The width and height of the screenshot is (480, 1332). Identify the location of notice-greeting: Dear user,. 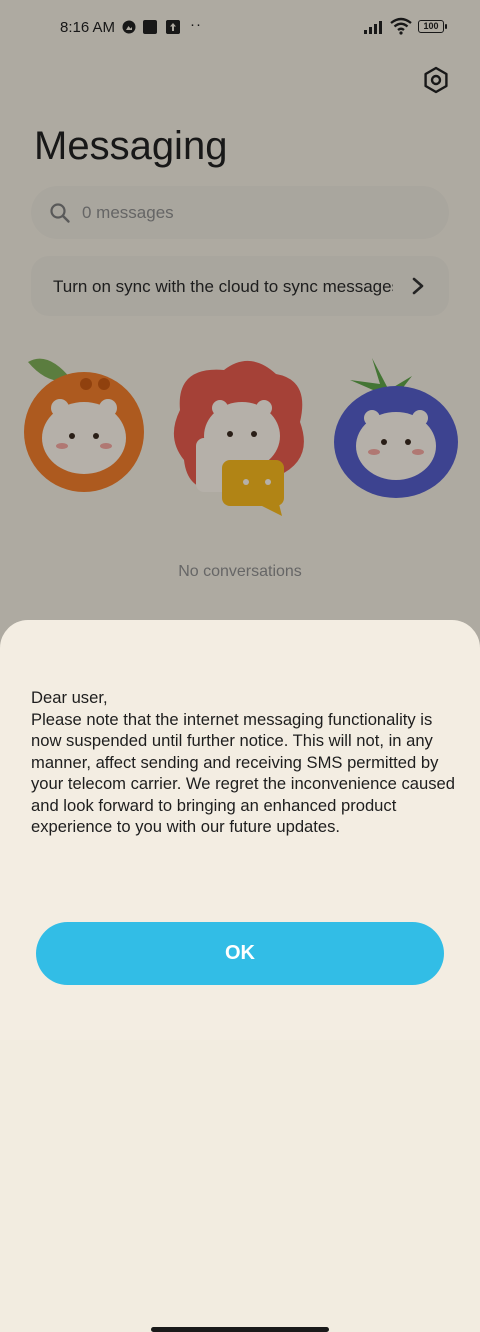
(69, 697).